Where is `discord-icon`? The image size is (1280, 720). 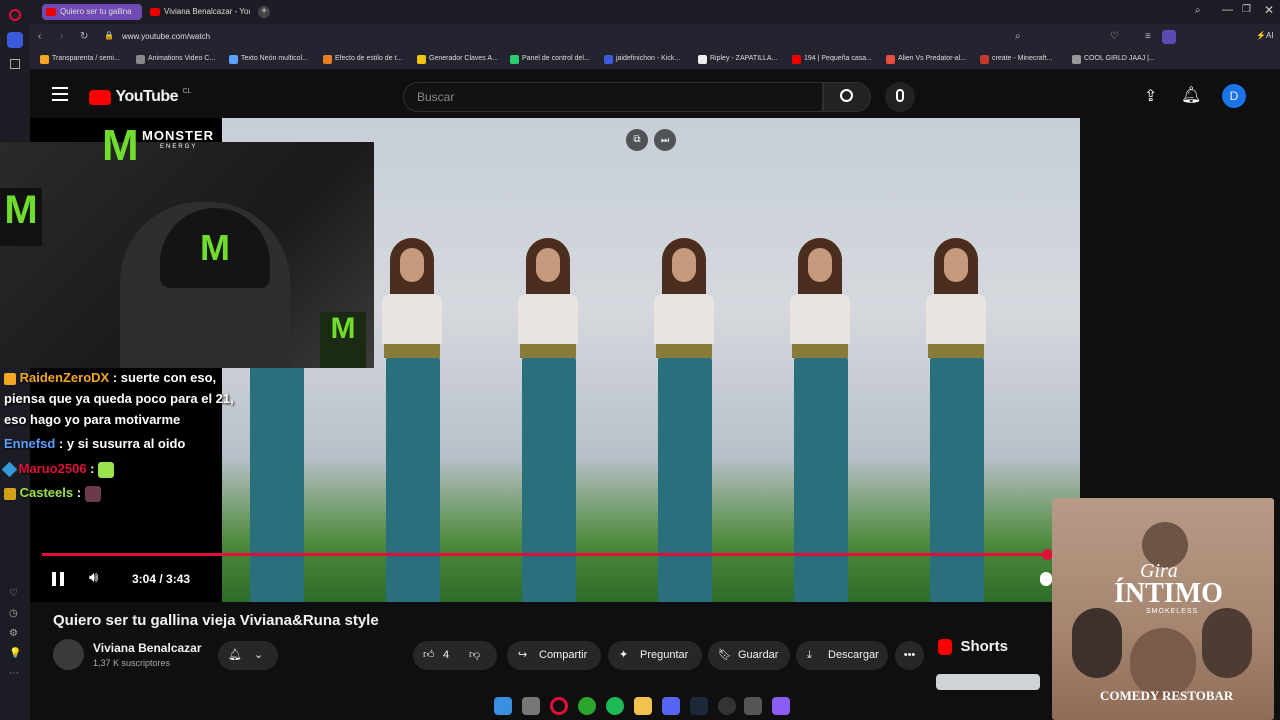 discord-icon is located at coordinates (671, 706).